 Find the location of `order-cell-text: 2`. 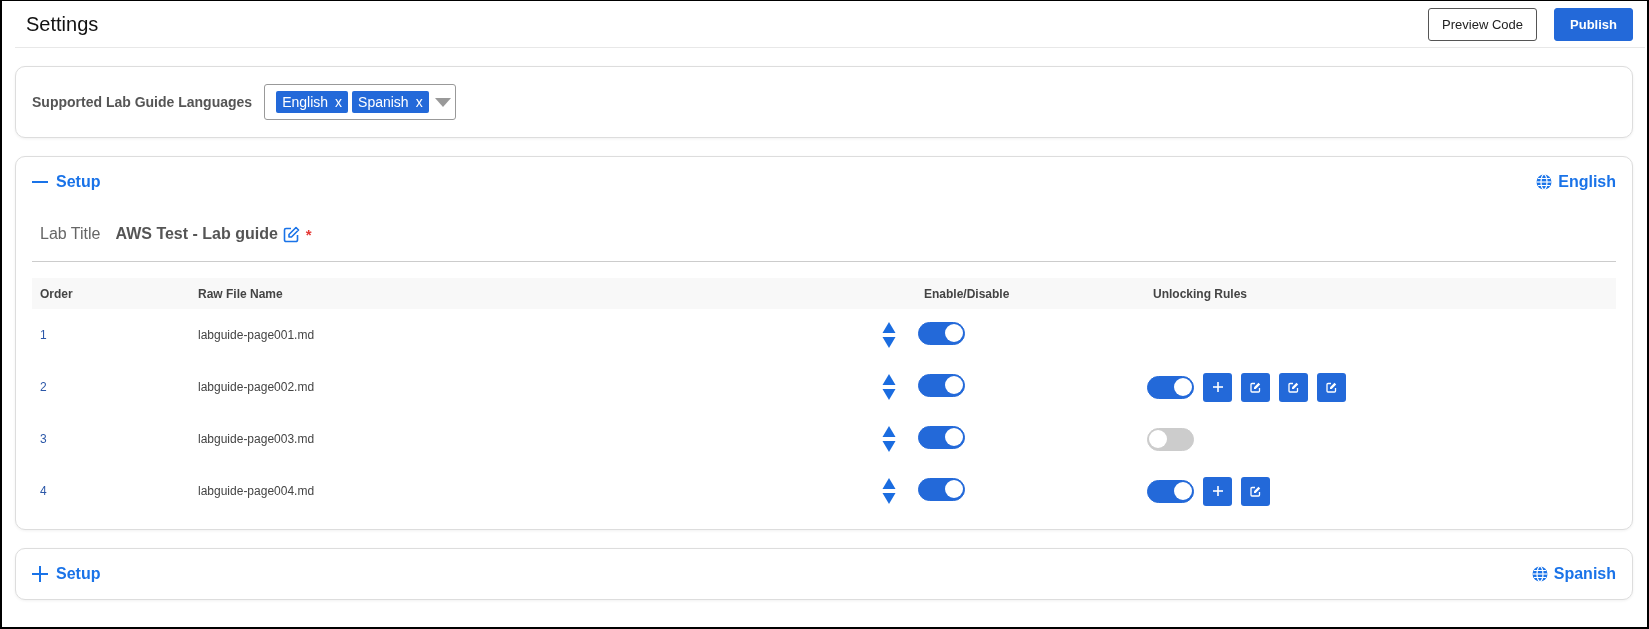

order-cell-text: 2 is located at coordinates (43, 387).